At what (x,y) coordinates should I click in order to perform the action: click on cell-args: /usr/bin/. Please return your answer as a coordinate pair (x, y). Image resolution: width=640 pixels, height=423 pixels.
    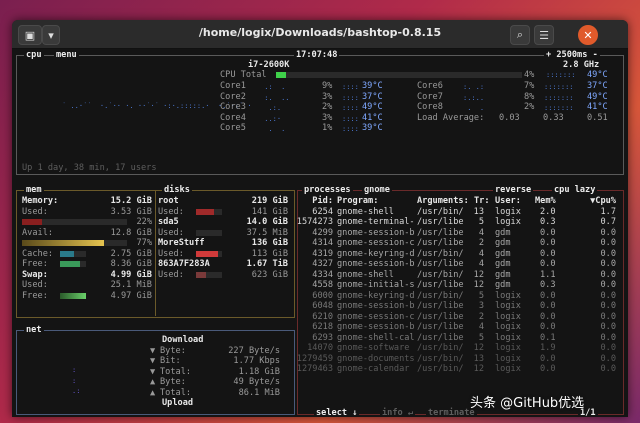
    Looking at the image, I should click on (440, 369).